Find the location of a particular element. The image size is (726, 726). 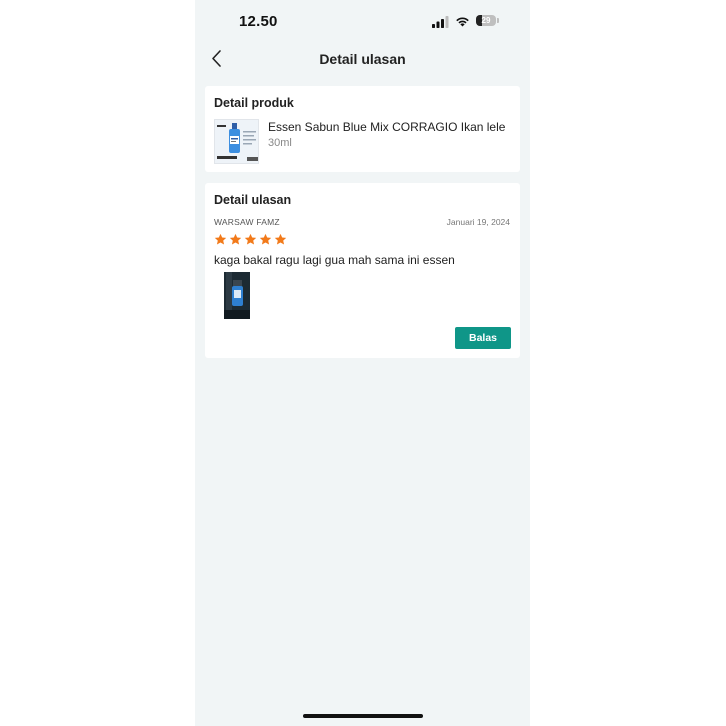

star-rating is located at coordinates (251, 239).